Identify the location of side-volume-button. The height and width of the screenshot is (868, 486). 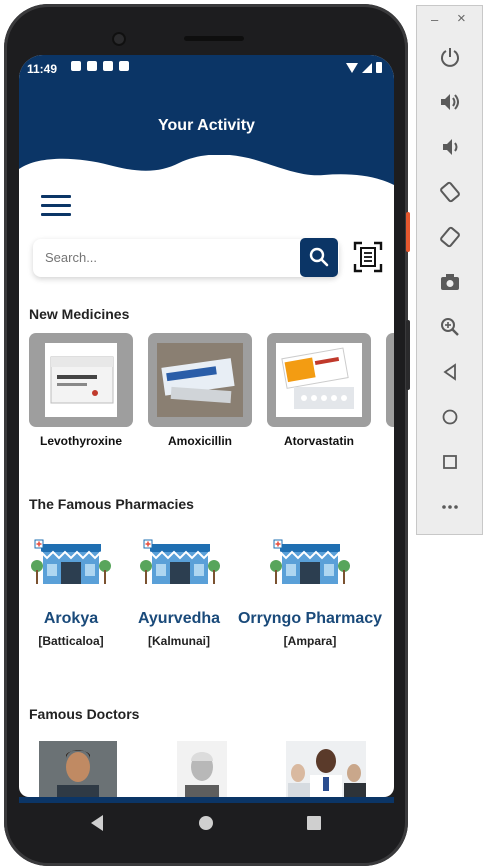
(408, 355).